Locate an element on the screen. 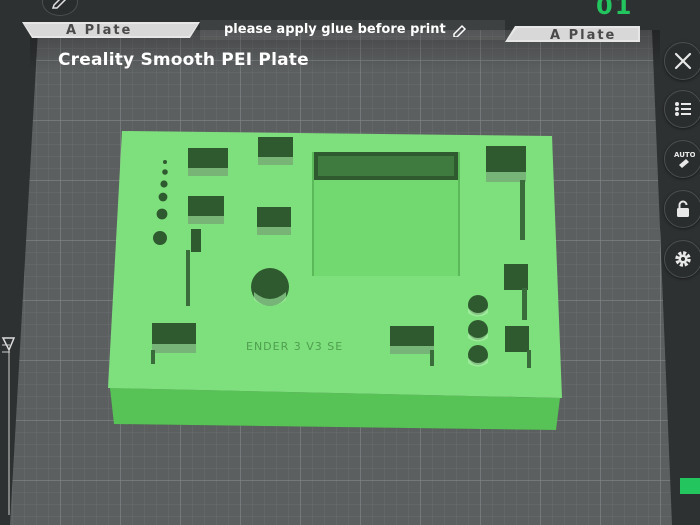 This screenshot has width=700, height=525. settings-button is located at coordinates (682, 259).